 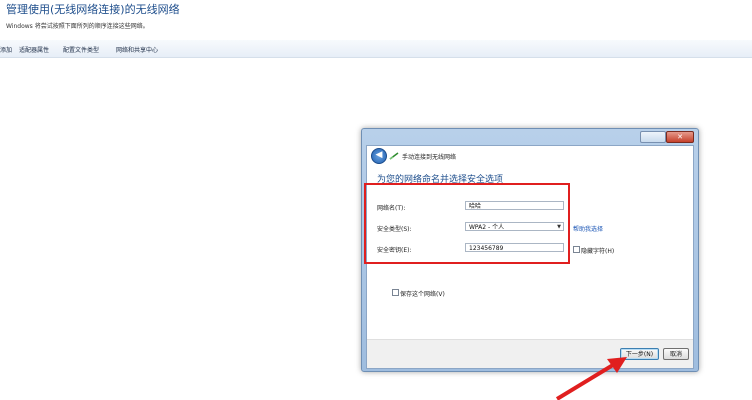 I want to click on save-network-label: 保存这个网络(V), so click(x=422, y=294).